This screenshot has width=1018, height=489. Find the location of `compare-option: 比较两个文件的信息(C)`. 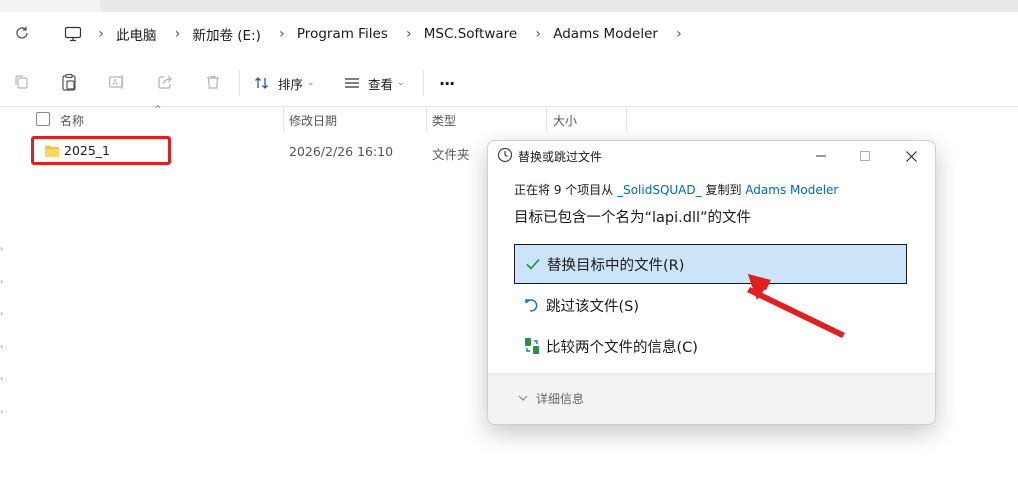

compare-option: 比较两个文件的信息(C) is located at coordinates (710, 346).